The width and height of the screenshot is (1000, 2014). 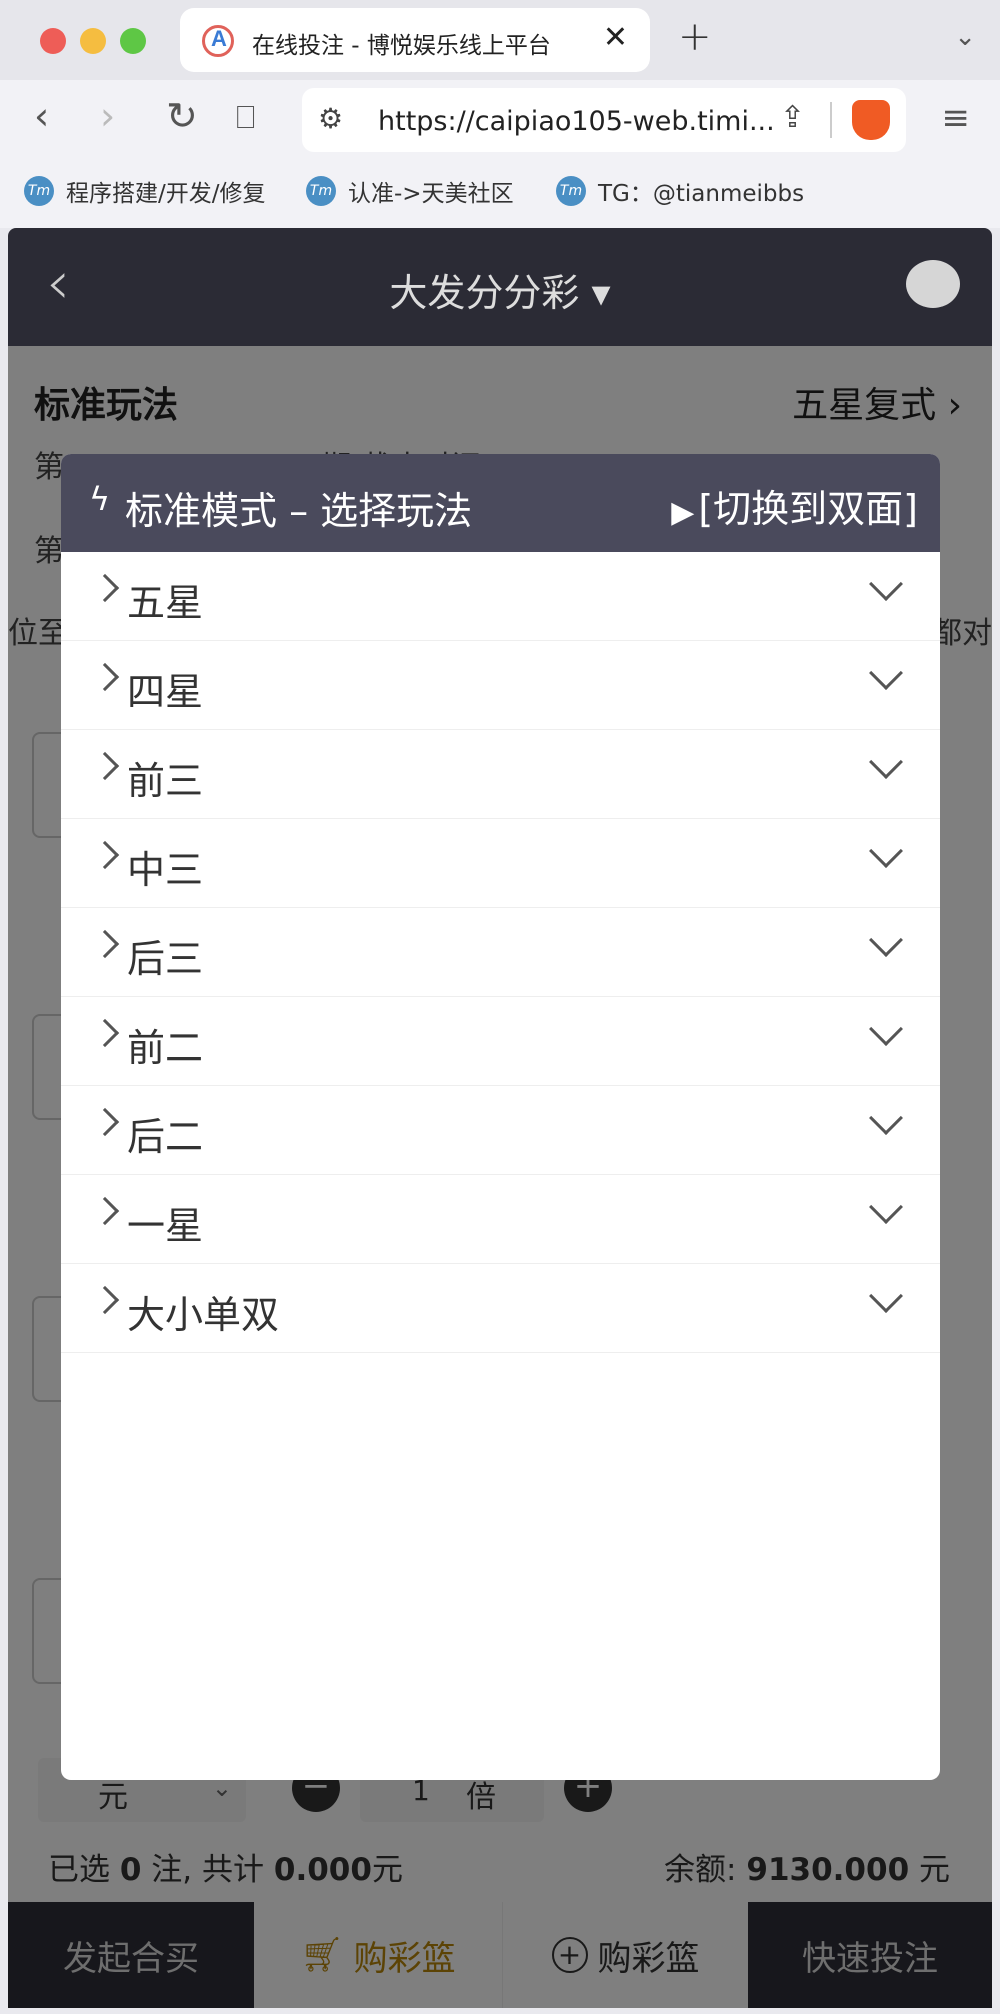 What do you see at coordinates (41, 116) in the screenshot?
I see `back-icon: ‹` at bounding box center [41, 116].